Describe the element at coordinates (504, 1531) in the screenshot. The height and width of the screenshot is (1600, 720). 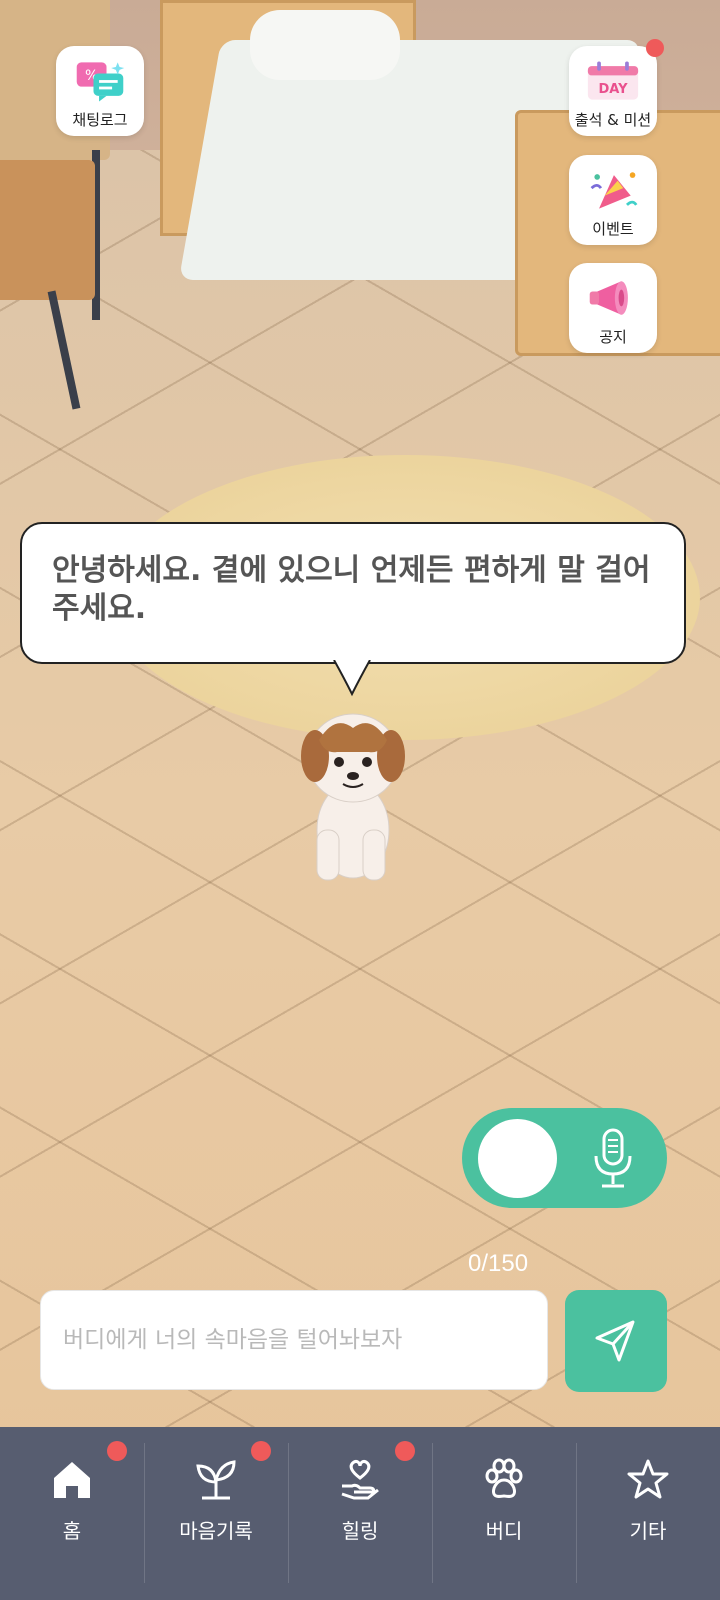
I see `tab-buddy-label: 버디` at that location.